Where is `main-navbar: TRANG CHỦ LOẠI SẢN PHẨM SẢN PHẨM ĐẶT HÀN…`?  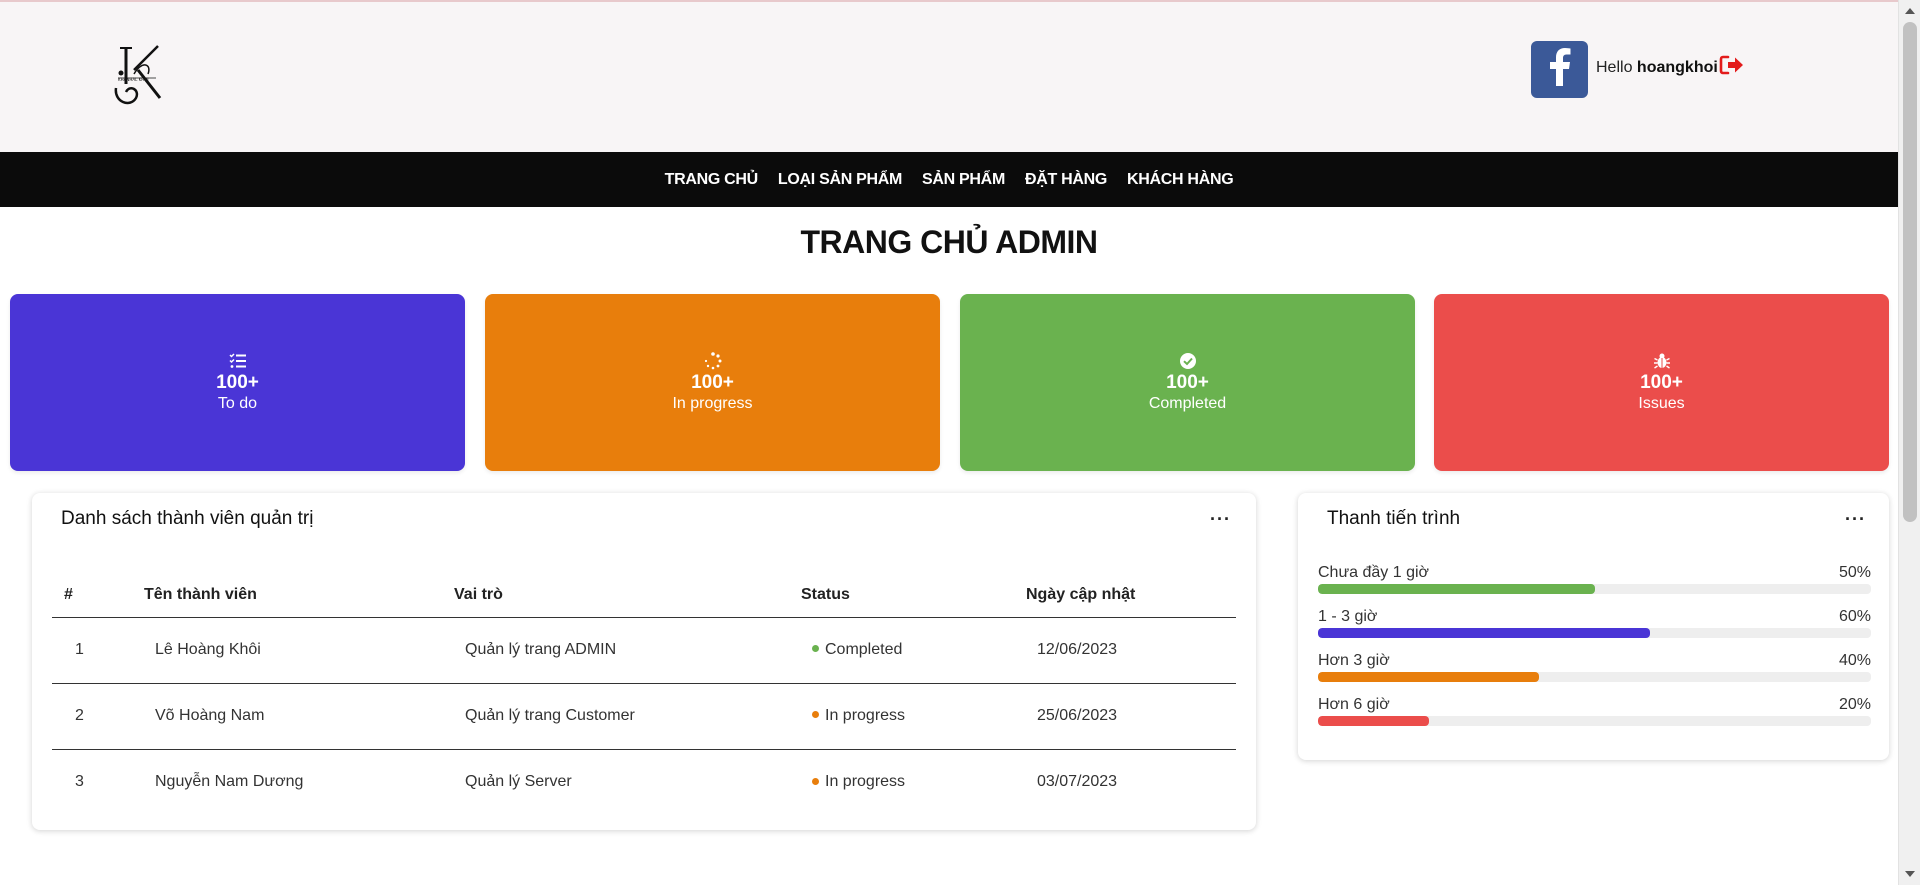 main-navbar: TRANG CHỦ LOẠI SẢN PHẨM SẢN PHẨM ĐẶT HÀN… is located at coordinates (949, 179).